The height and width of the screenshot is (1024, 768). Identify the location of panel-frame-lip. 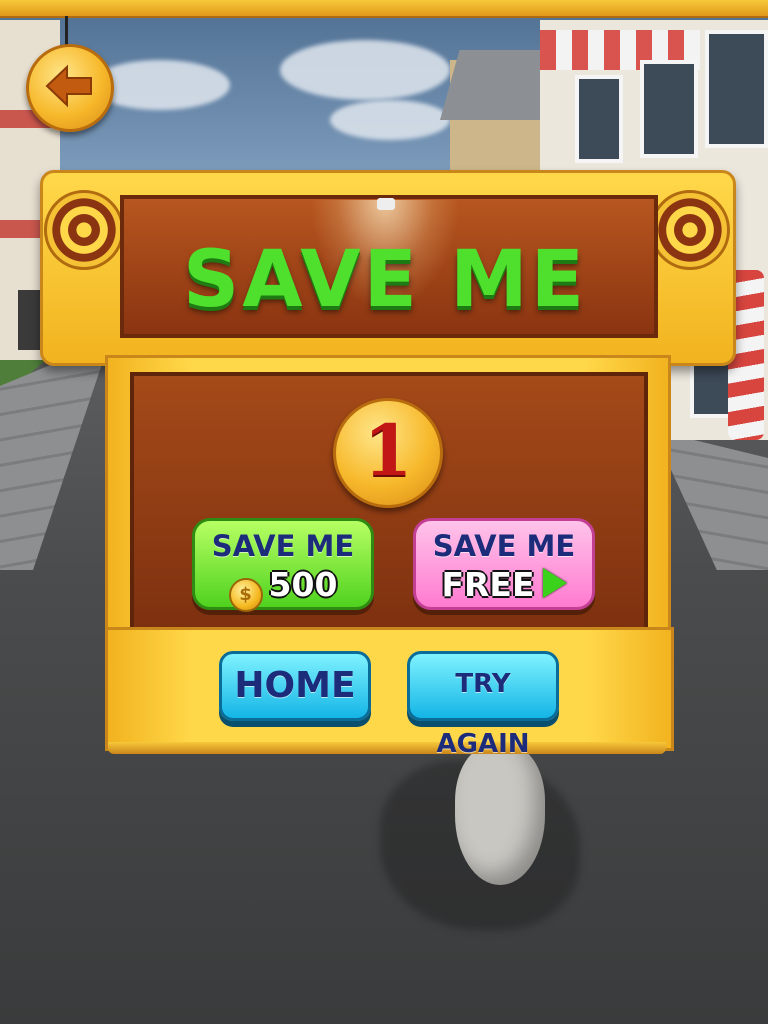
(387, 748).